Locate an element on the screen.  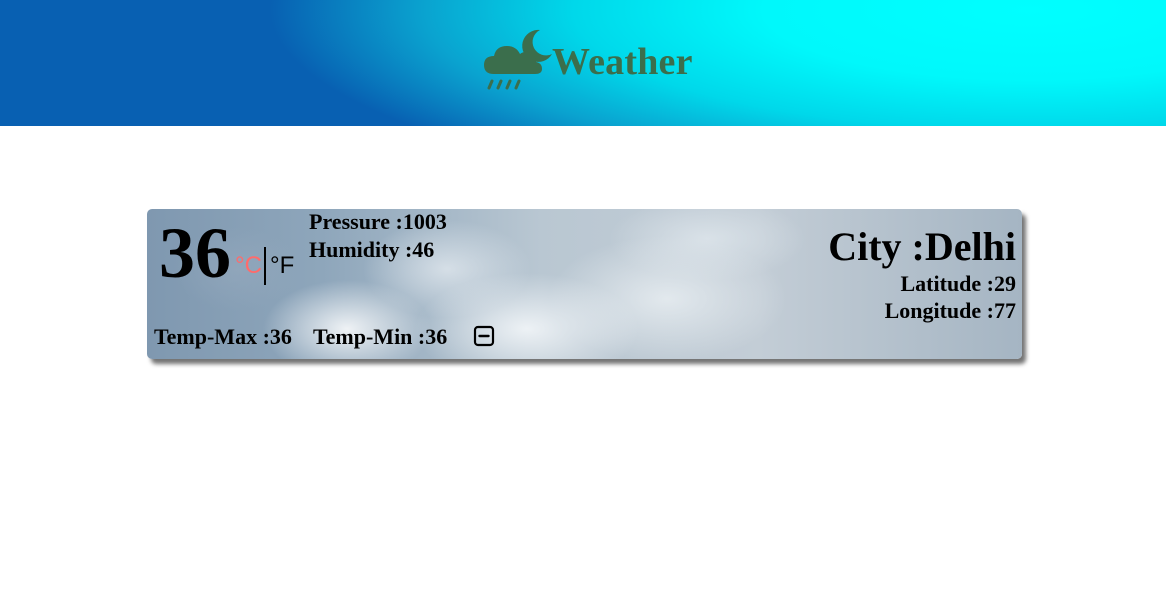
city-name: City :Delhi is located at coordinates (922, 246).